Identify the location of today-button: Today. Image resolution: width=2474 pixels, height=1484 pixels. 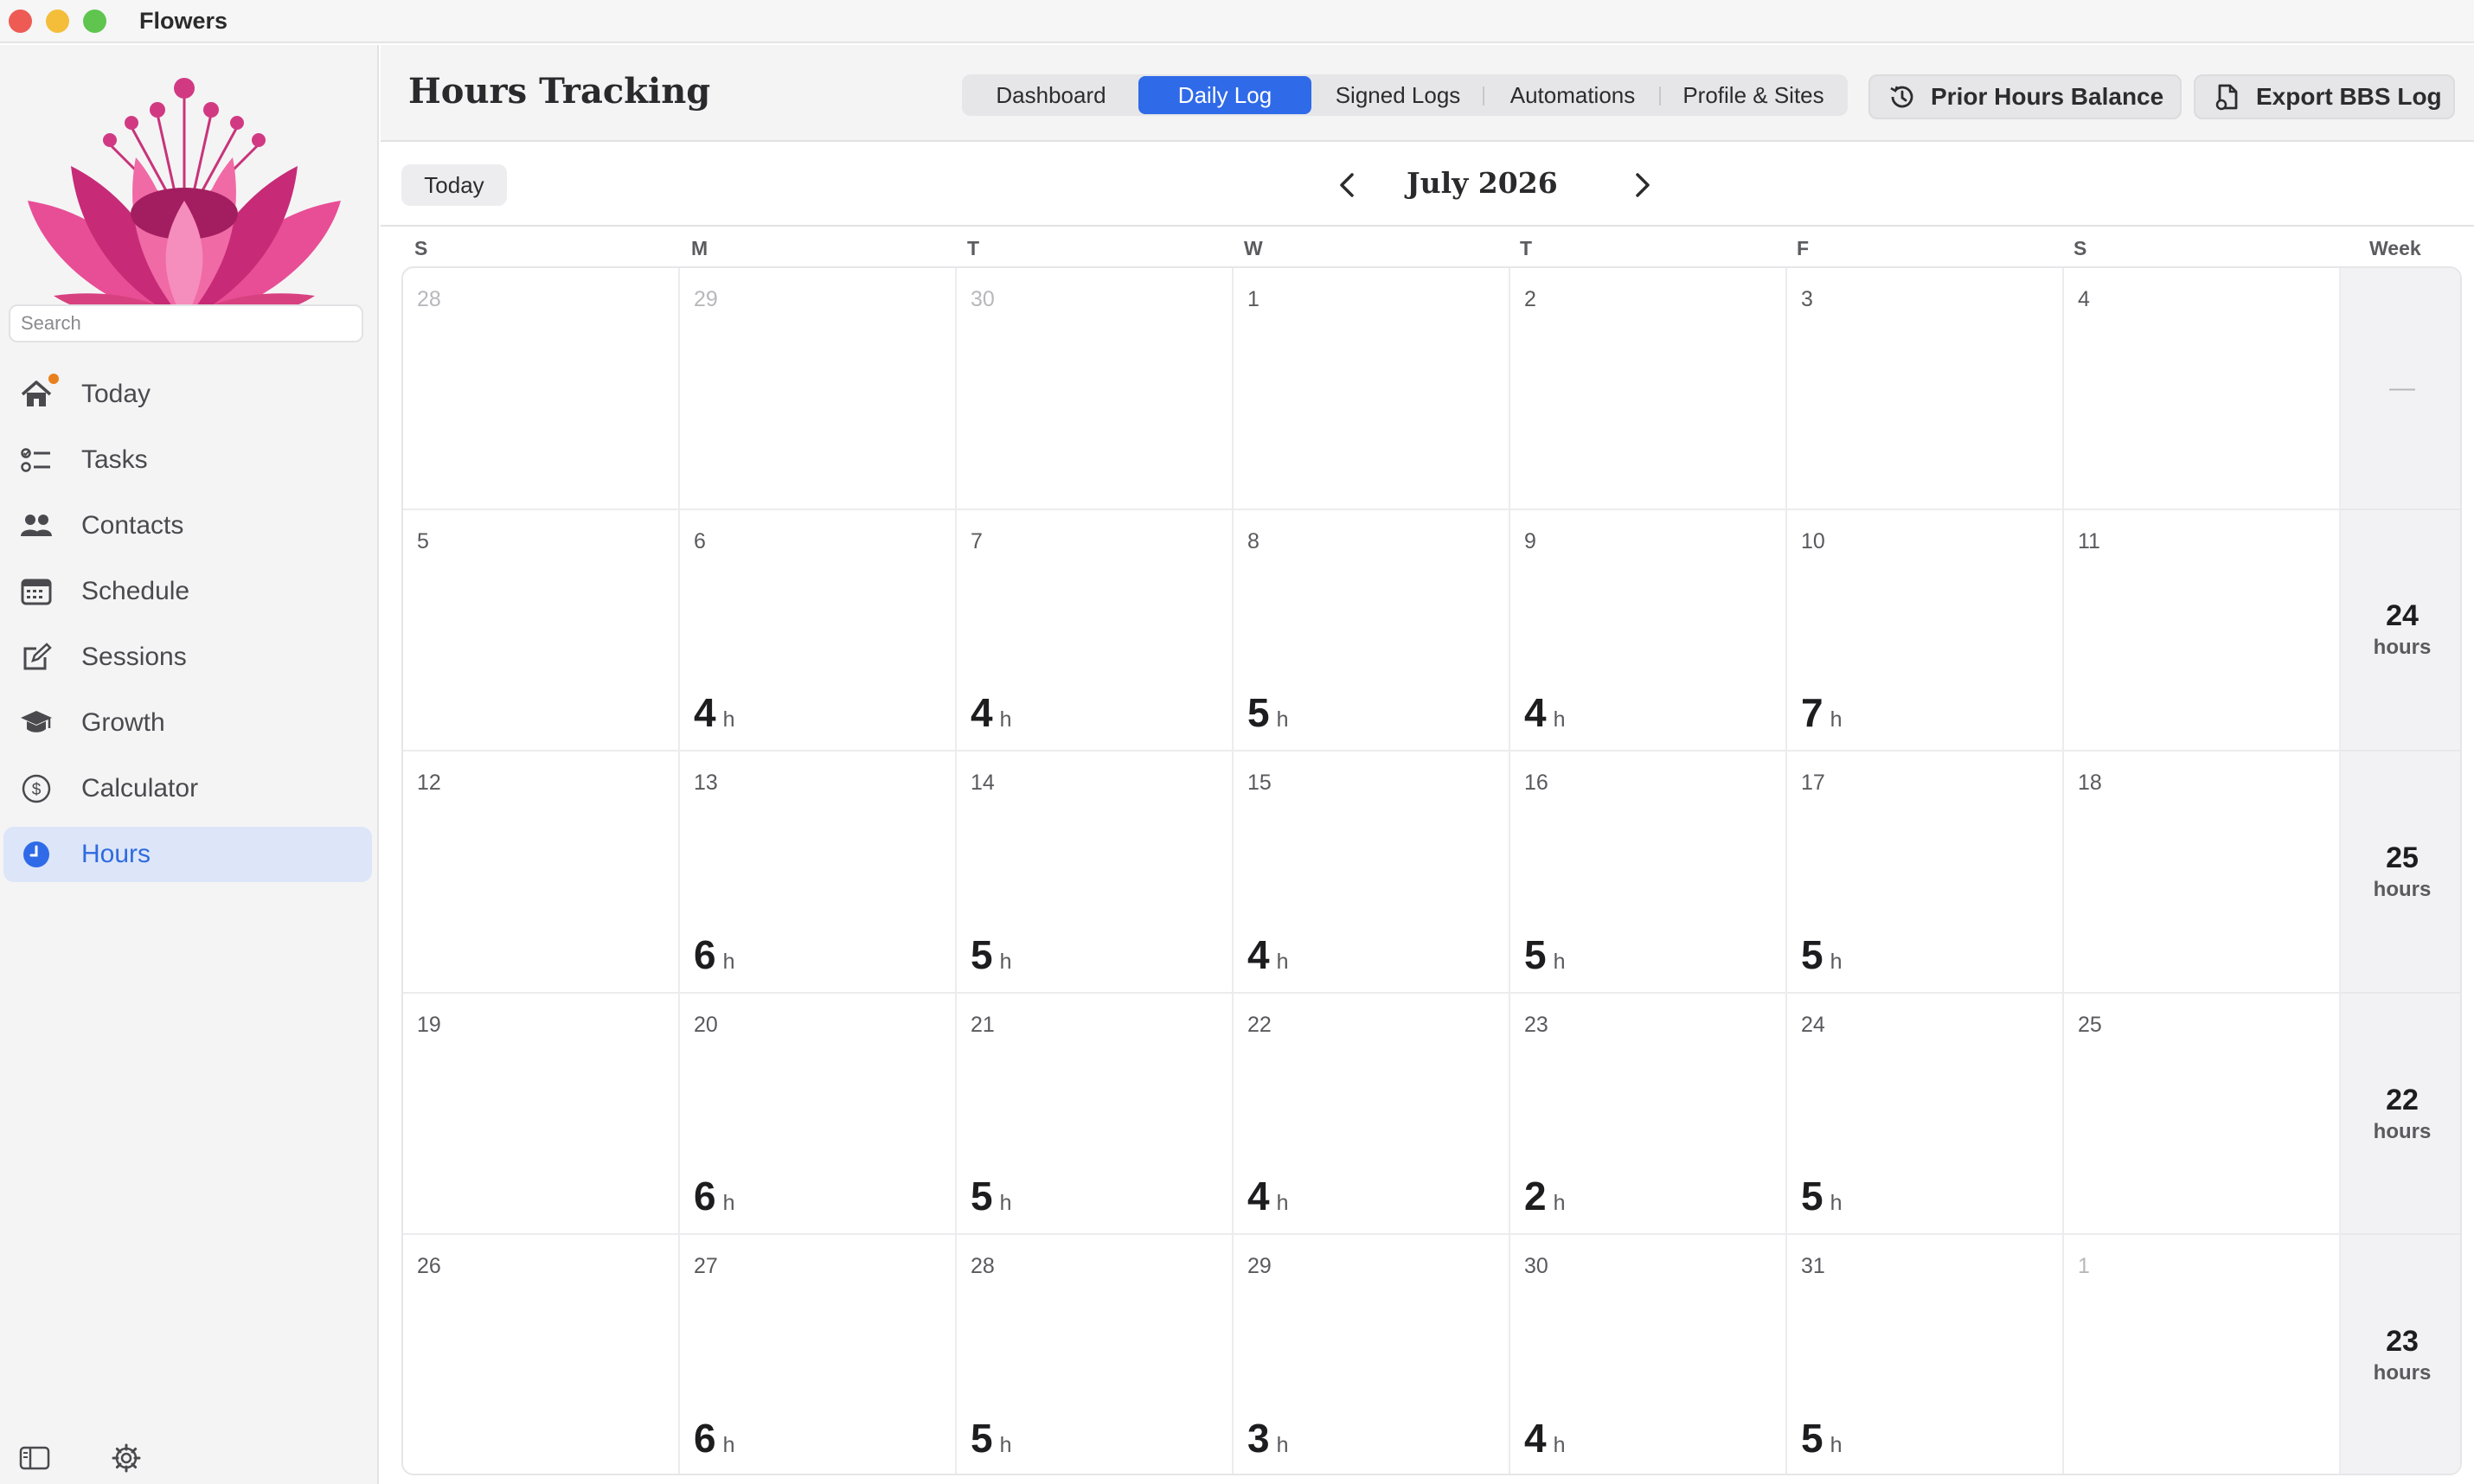
(454, 185).